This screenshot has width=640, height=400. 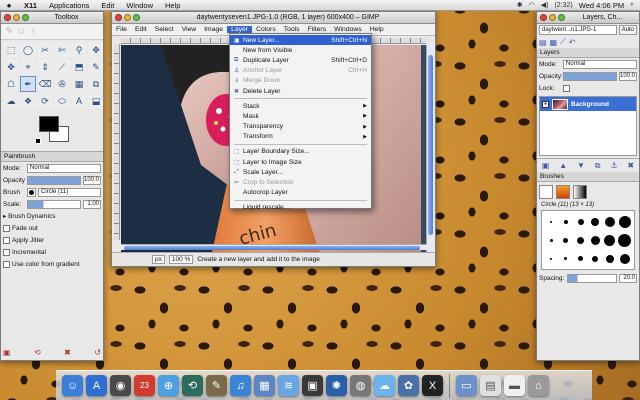 What do you see at coordinates (31, 192) in the screenshot?
I see `brush-preview` at bounding box center [31, 192].